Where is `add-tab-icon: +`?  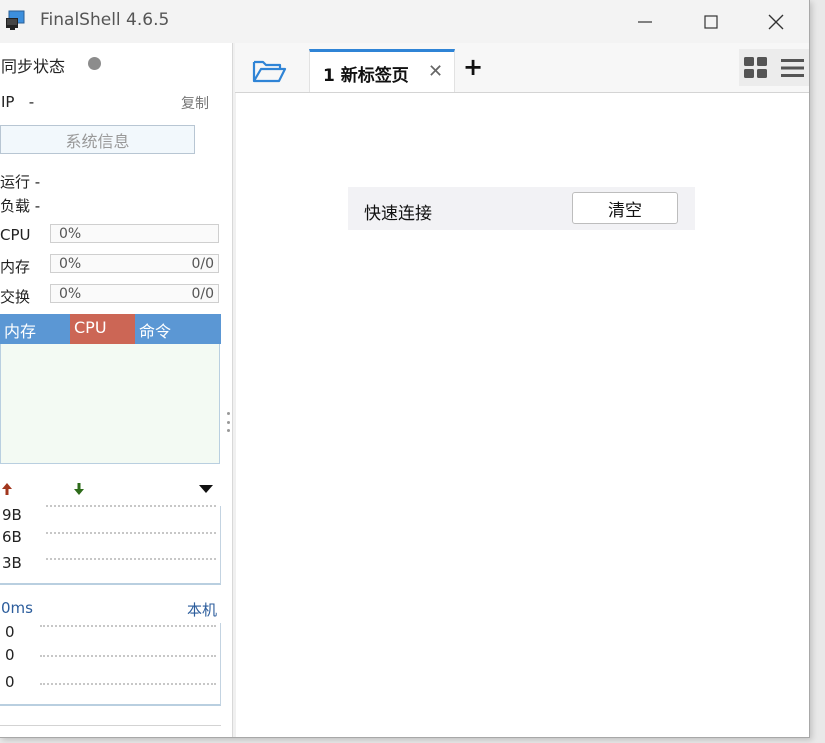
add-tab-icon: + is located at coordinates (473, 67).